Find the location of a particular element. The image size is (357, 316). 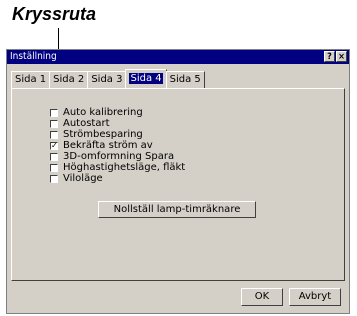

option-label: Viloläge is located at coordinates (83, 178).